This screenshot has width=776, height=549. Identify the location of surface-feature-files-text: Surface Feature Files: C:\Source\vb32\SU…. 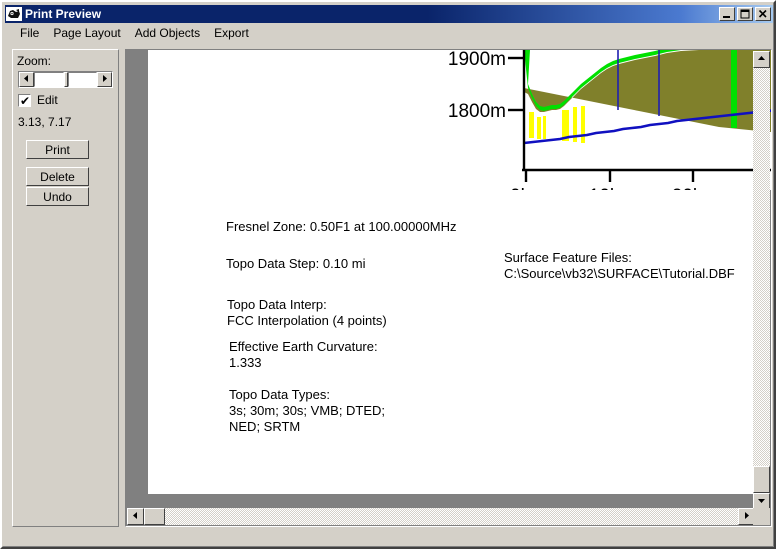
(619, 266).